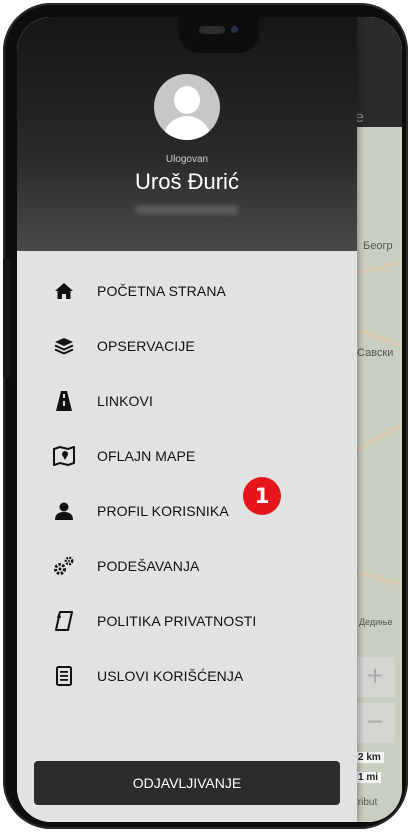 The width and height of the screenshot is (413, 832). I want to click on list-icon, so click(64, 676).